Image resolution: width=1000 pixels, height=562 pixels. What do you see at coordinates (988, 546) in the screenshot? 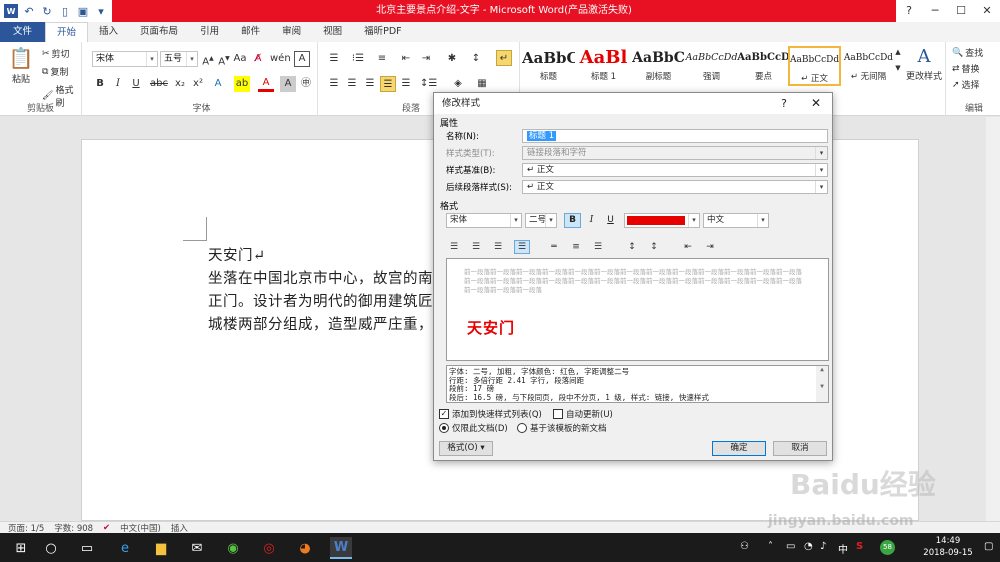
I see `notification-icon: ▢` at bounding box center [988, 546].